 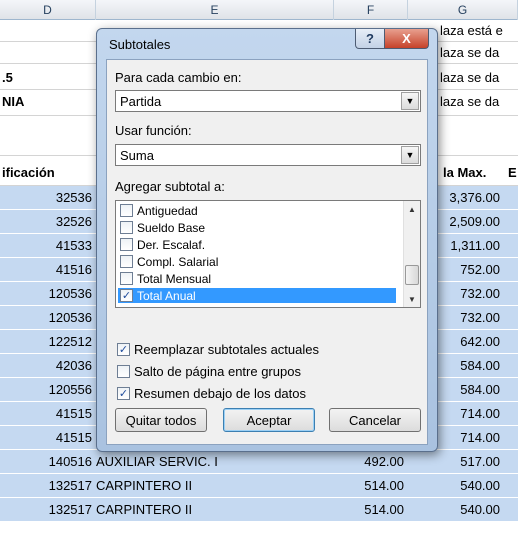 What do you see at coordinates (171, 244) in the screenshot?
I see `field-label: Der. Escalaf.` at bounding box center [171, 244].